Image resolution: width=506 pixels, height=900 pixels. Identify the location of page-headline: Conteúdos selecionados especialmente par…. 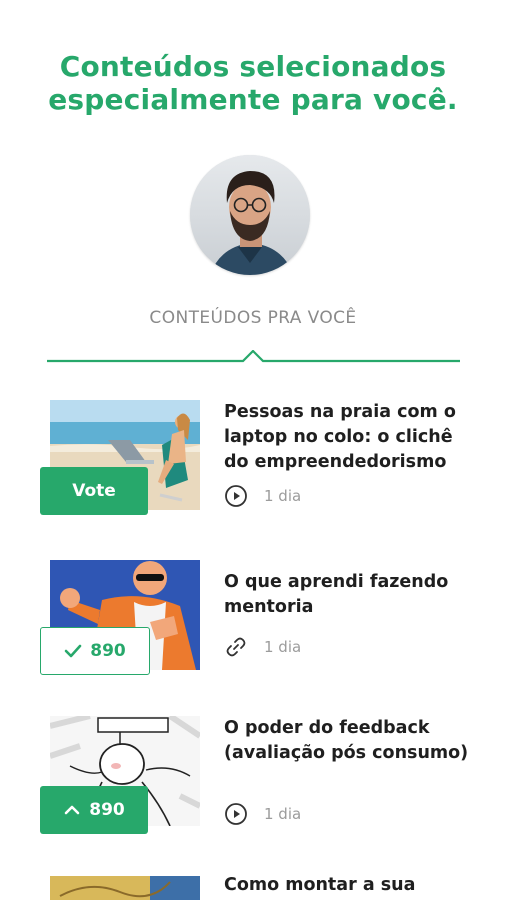
(253, 83).